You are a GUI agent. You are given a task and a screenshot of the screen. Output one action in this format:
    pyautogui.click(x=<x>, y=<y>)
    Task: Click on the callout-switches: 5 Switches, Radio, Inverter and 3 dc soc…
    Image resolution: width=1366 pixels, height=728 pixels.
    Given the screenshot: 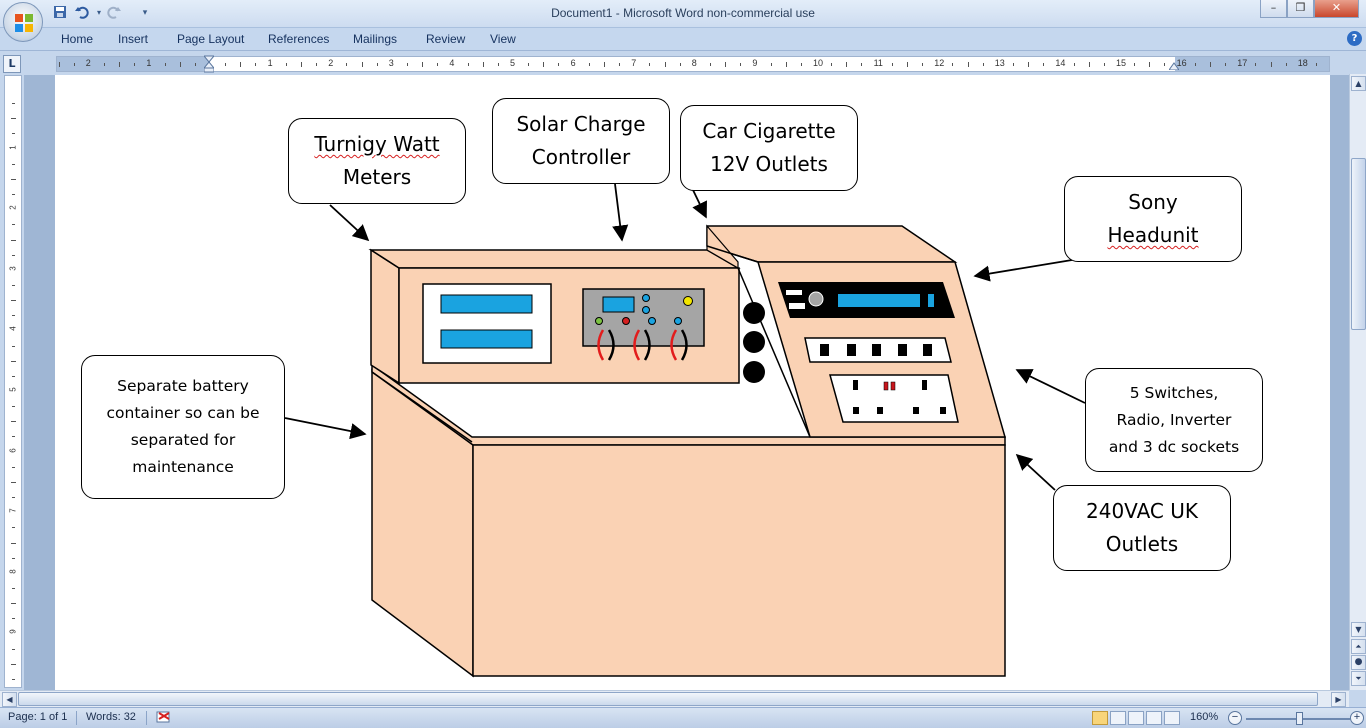 What is the action you would take?
    pyautogui.click(x=1174, y=420)
    